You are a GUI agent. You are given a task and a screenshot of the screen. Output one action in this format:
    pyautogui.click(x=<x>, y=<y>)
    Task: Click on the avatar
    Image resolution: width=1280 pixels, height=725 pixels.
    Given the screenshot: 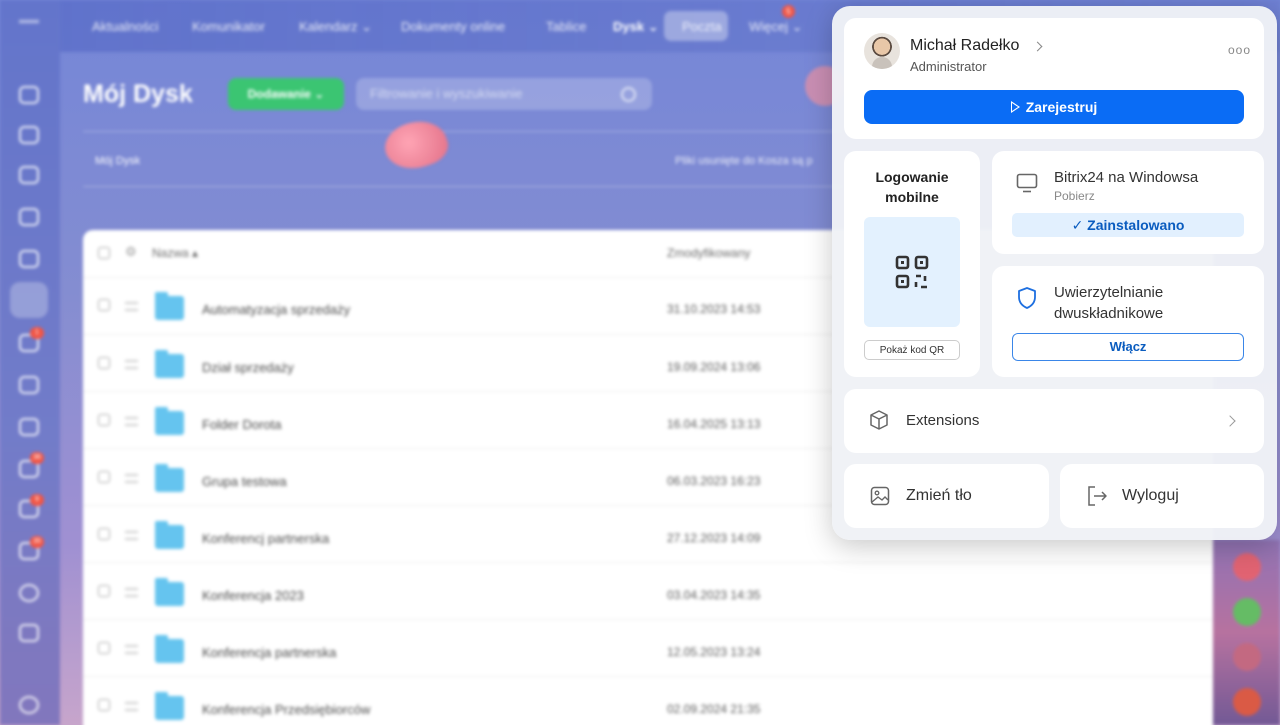 What is the action you would take?
    pyautogui.click(x=882, y=51)
    